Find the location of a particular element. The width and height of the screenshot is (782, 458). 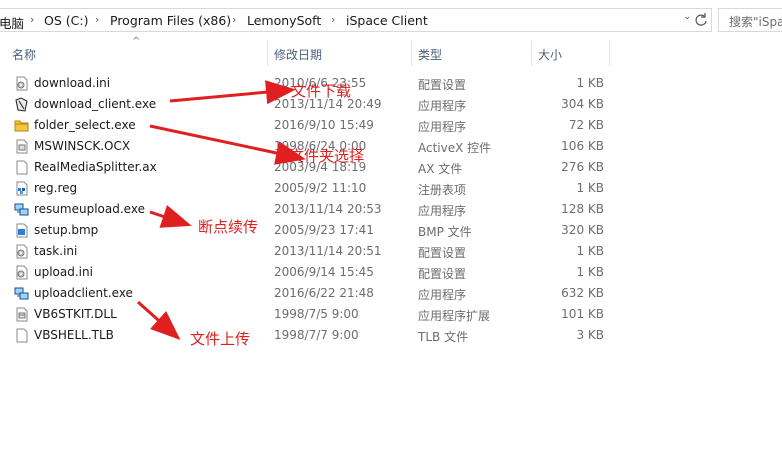

arrow-resumeupload is located at coordinates (170, 216).